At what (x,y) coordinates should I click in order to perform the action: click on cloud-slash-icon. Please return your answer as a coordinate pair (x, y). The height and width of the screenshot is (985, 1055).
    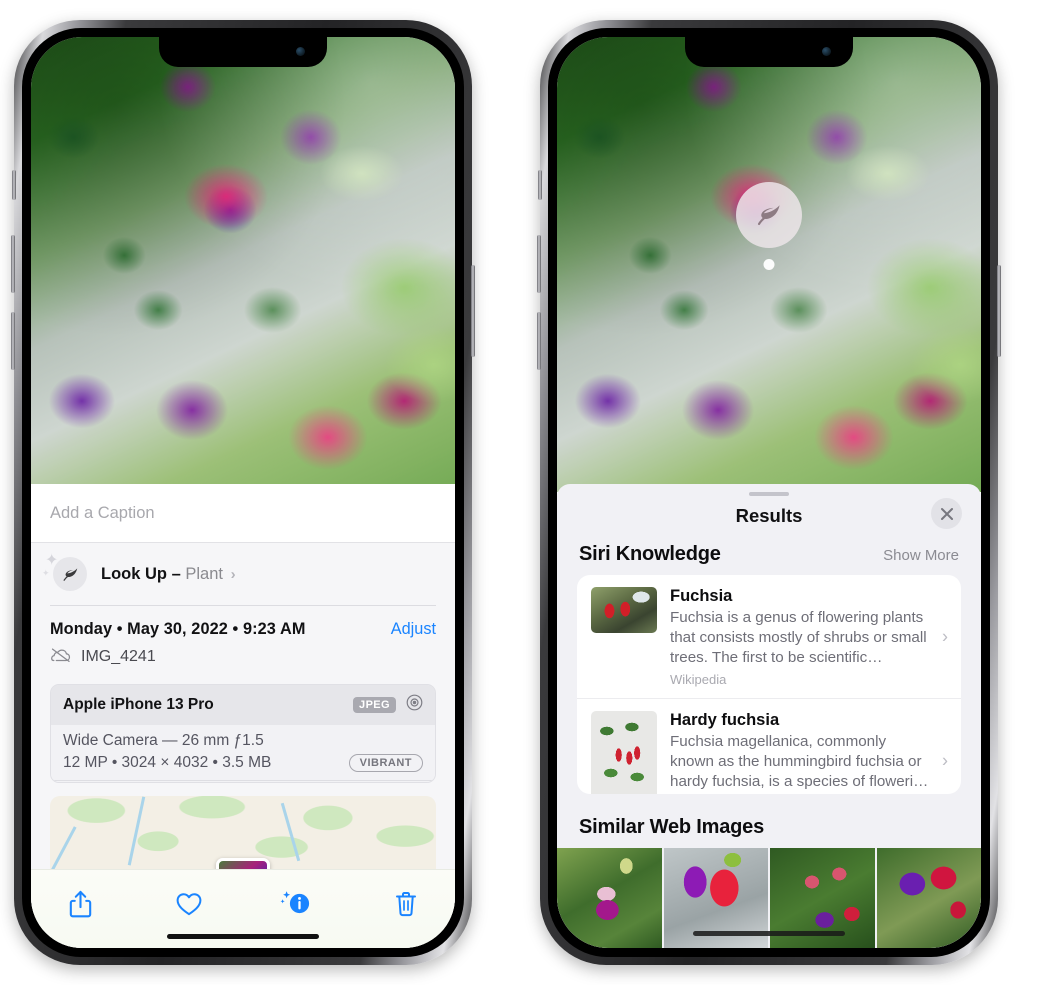
    Looking at the image, I should click on (61, 657).